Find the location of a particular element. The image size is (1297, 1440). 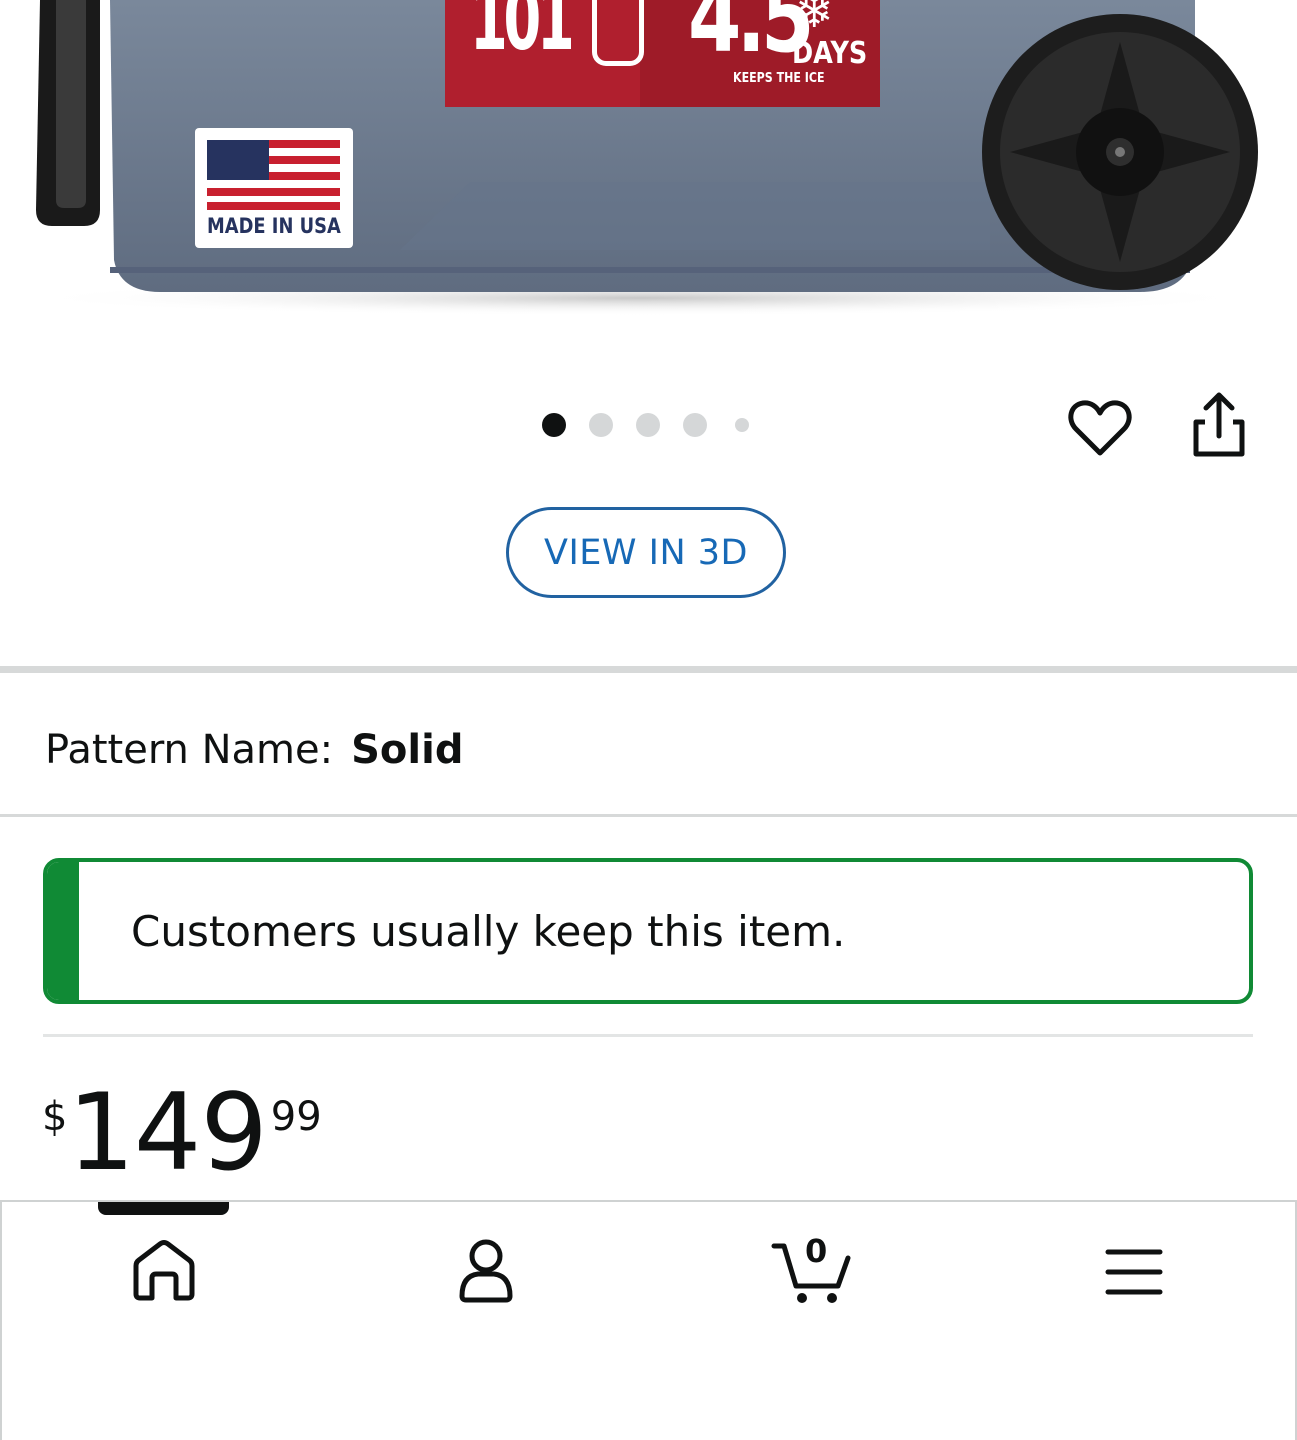

pattern-row: Pattern Name: Solid is located at coordinates (254, 750).